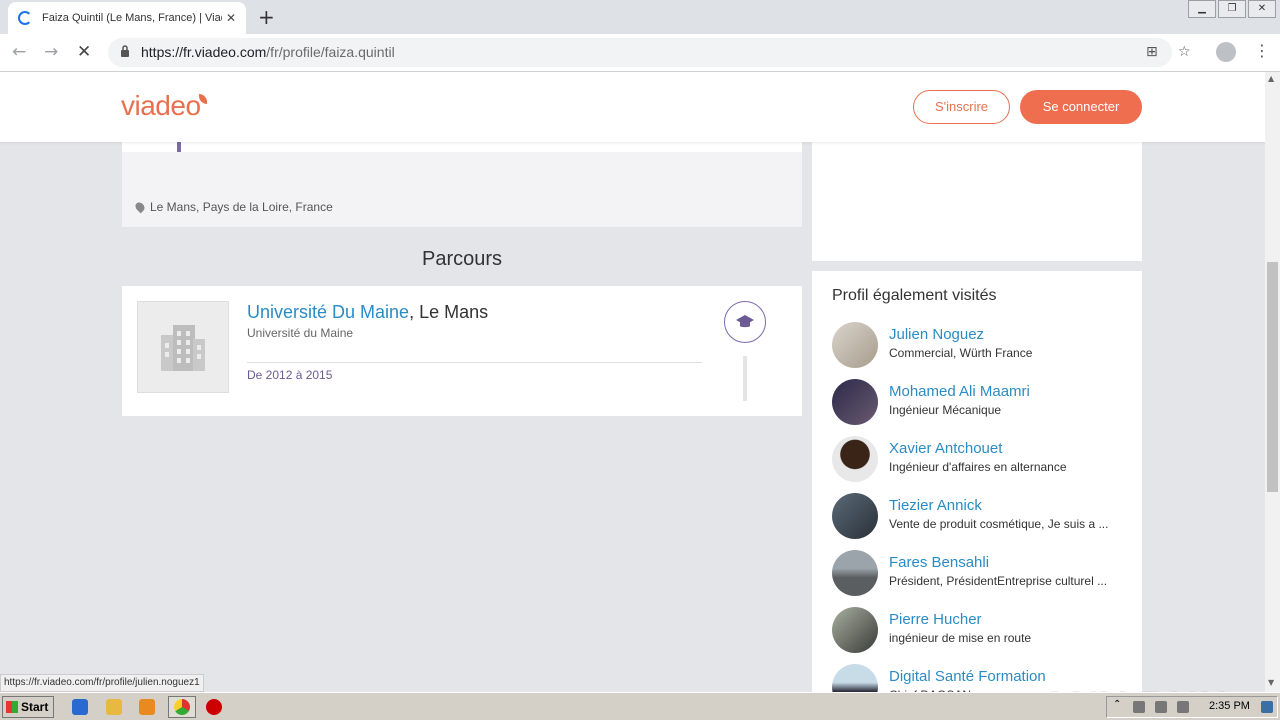  I want to click on person-name: Tiezier Annick, so click(935, 505).